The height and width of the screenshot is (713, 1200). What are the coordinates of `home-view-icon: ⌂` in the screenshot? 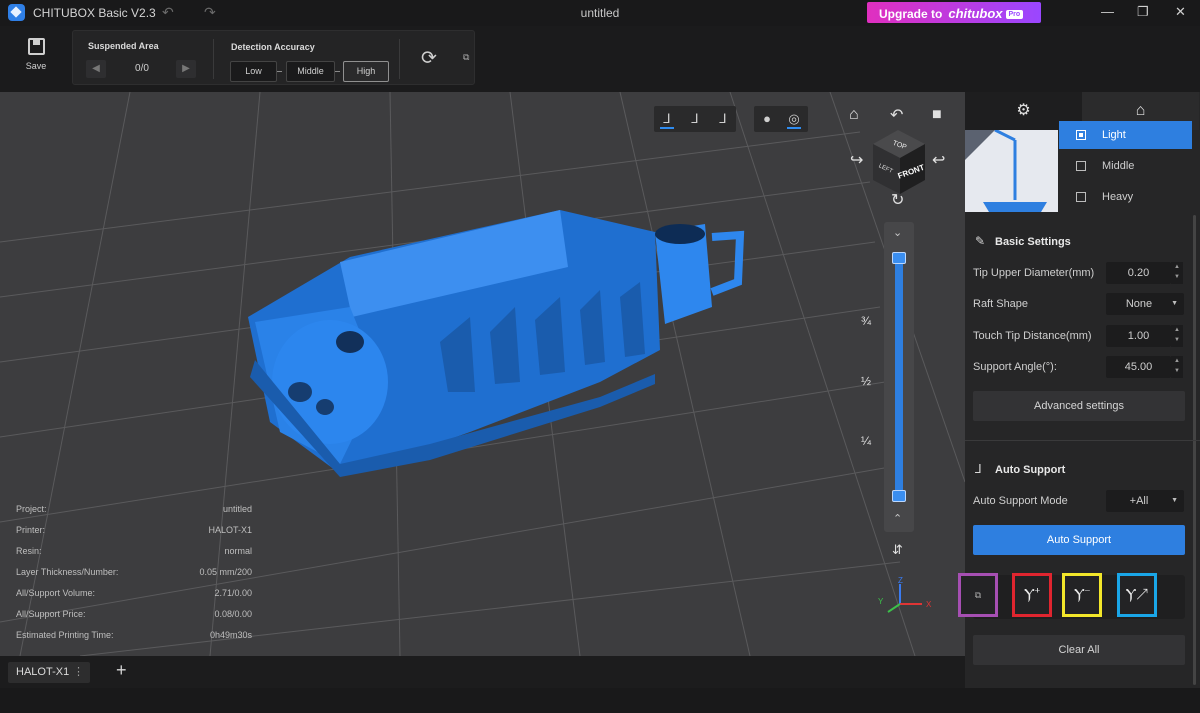 It's located at (854, 115).